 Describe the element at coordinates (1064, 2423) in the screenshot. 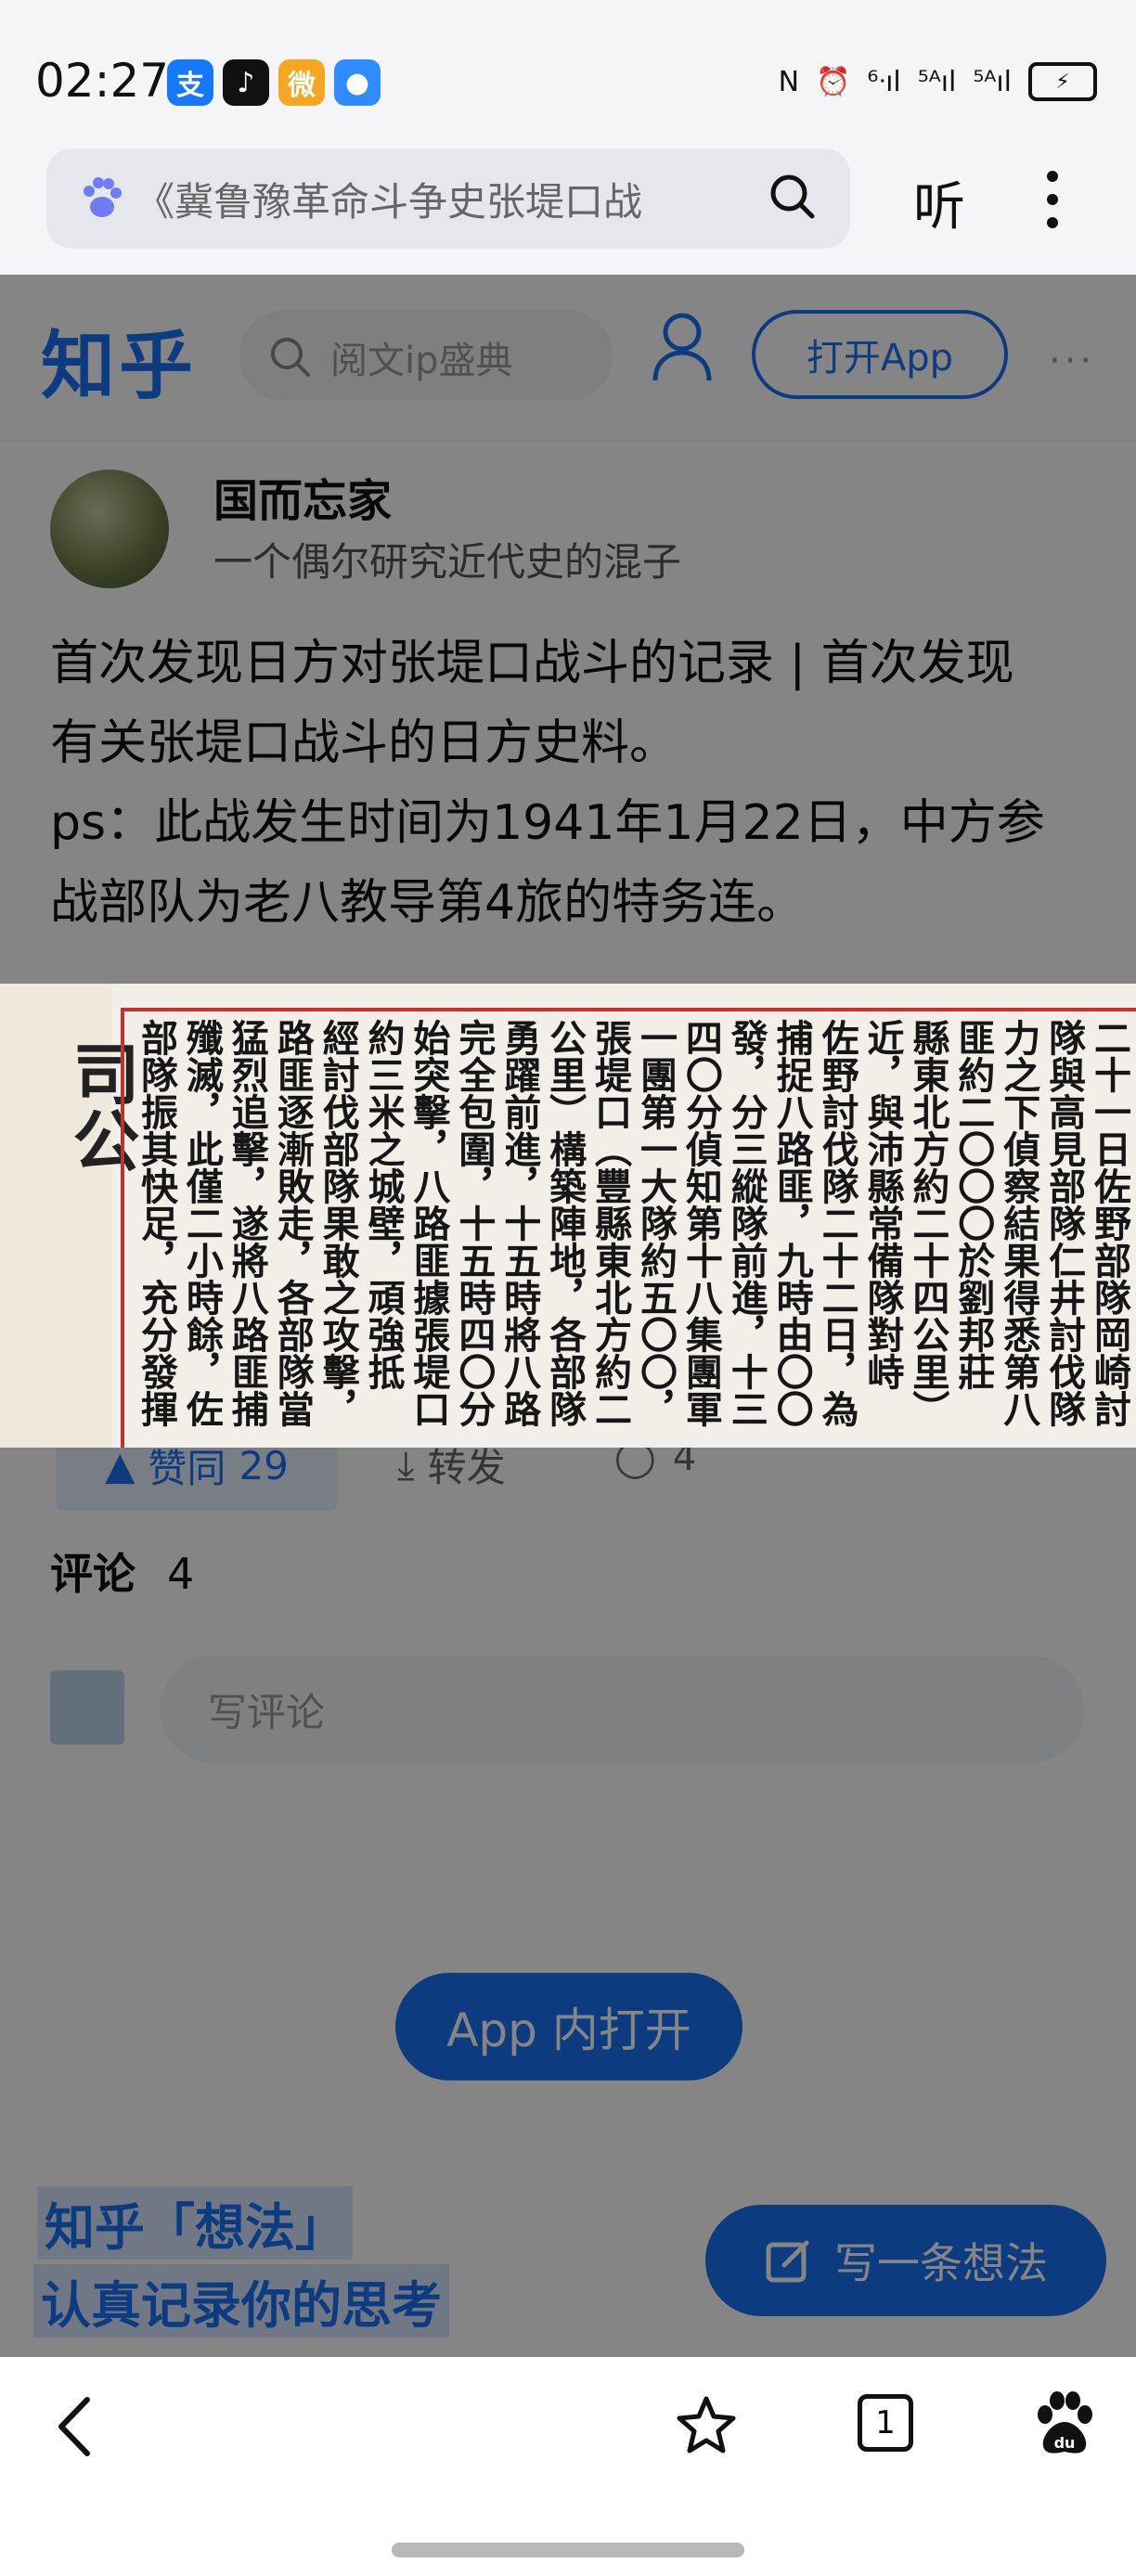

I see `baidu-home-icon: du` at that location.